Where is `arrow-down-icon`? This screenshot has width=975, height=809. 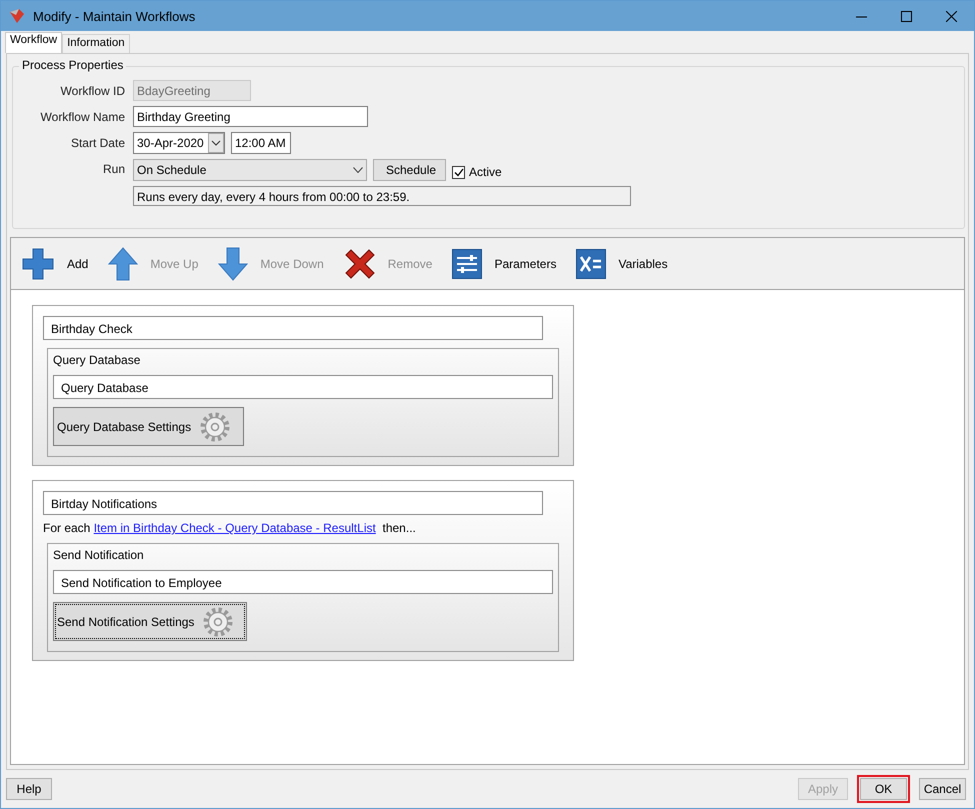 arrow-down-icon is located at coordinates (233, 263).